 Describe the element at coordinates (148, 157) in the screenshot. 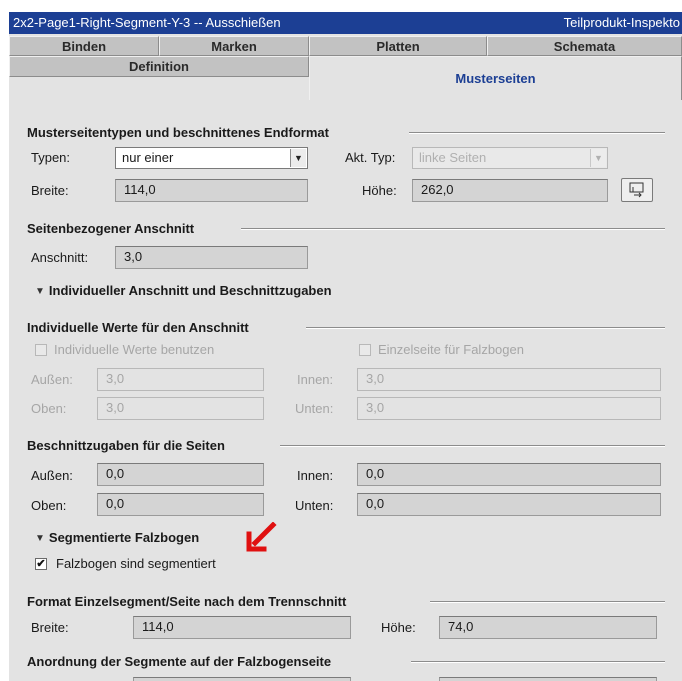

I see `typen-value: nur einer` at that location.